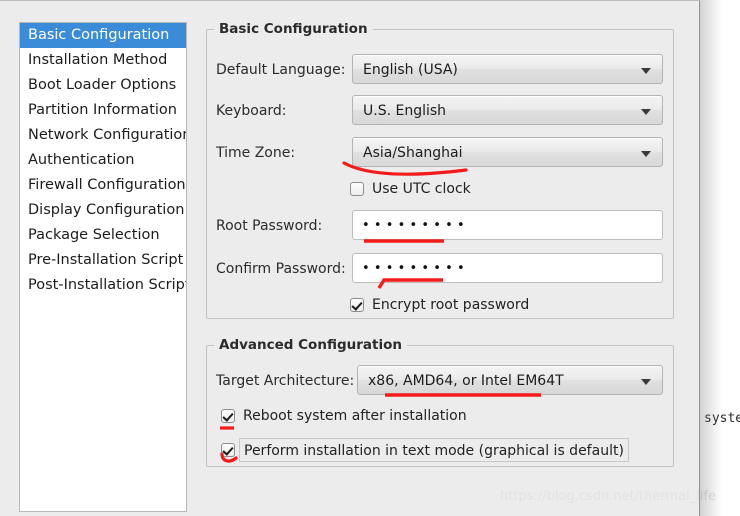 The width and height of the screenshot is (740, 516). What do you see at coordinates (285, 381) in the screenshot?
I see `target-architecture-label: Target Architecture:` at bounding box center [285, 381].